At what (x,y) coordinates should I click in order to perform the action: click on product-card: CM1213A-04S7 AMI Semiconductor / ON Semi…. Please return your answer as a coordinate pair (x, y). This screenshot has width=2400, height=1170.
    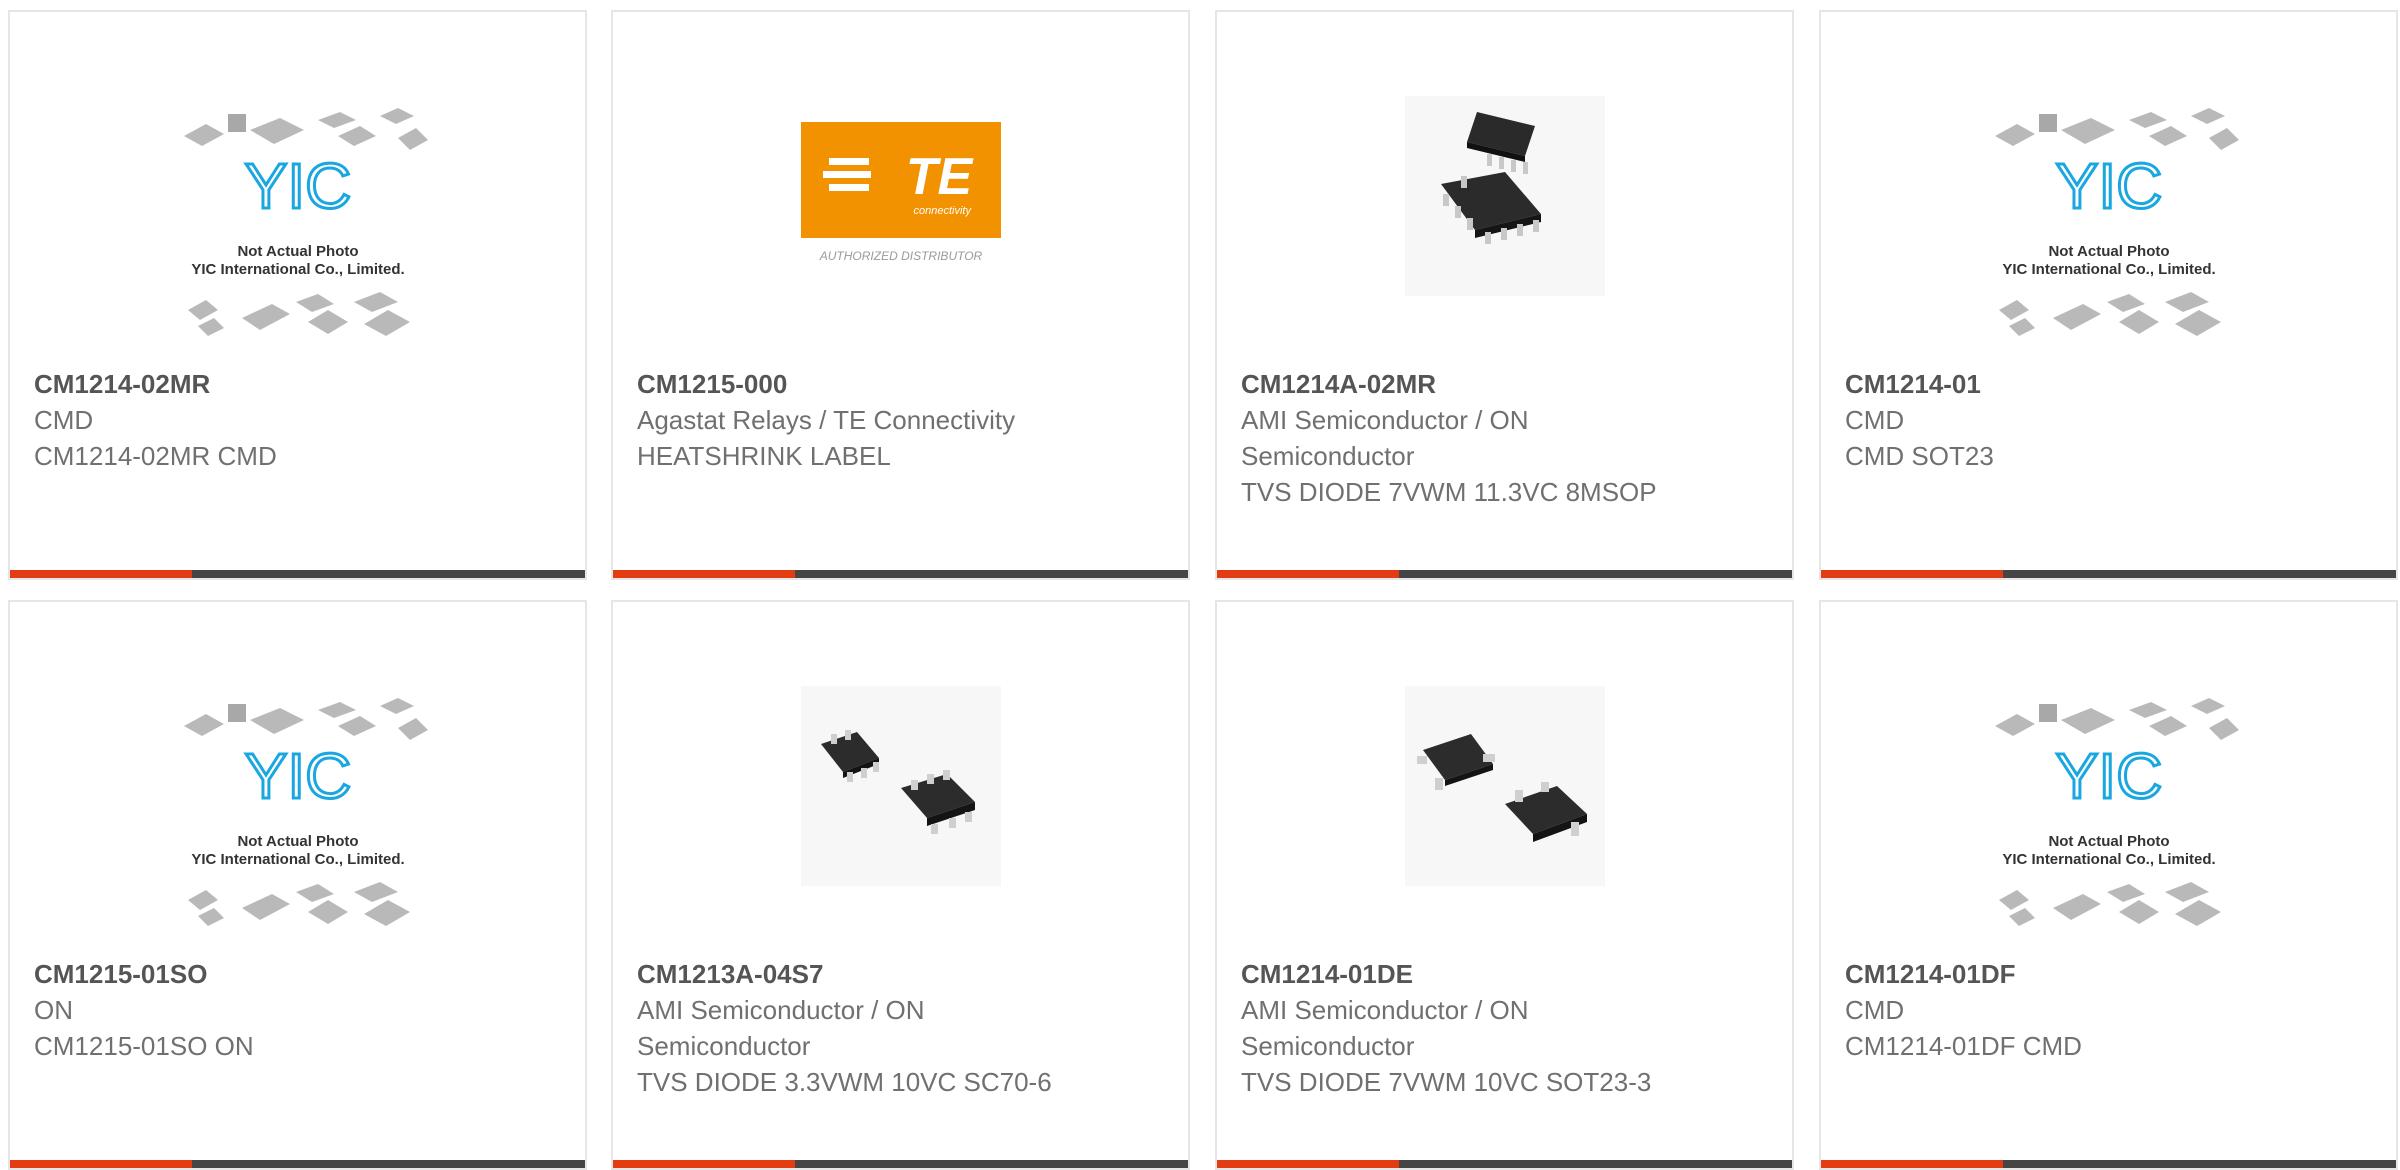
    Looking at the image, I should click on (900, 885).